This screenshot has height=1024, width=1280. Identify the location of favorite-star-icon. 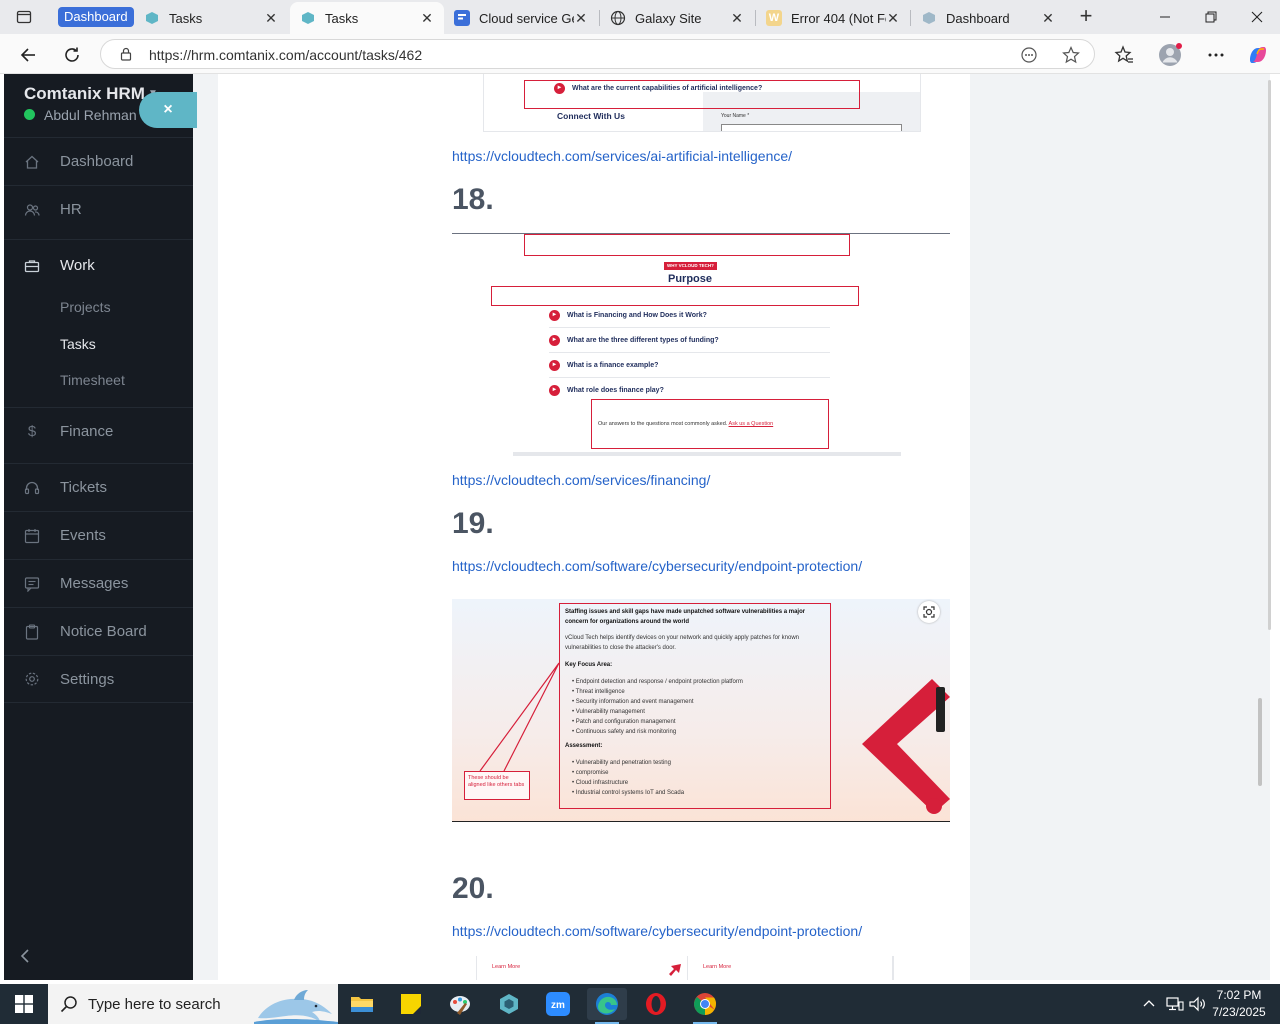
(1071, 55).